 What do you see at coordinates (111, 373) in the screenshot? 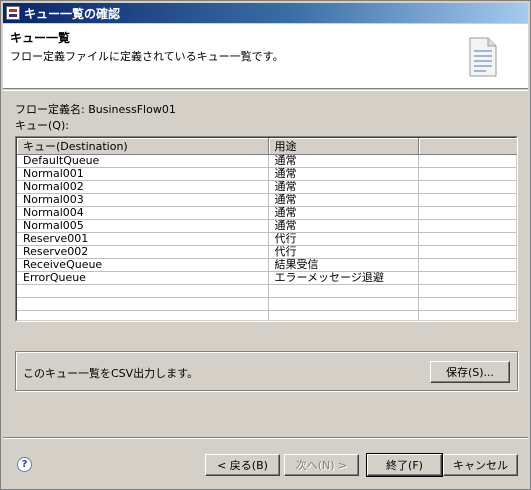
I see `csv-export-message: このキュー一覧をCSV出力します。` at bounding box center [111, 373].